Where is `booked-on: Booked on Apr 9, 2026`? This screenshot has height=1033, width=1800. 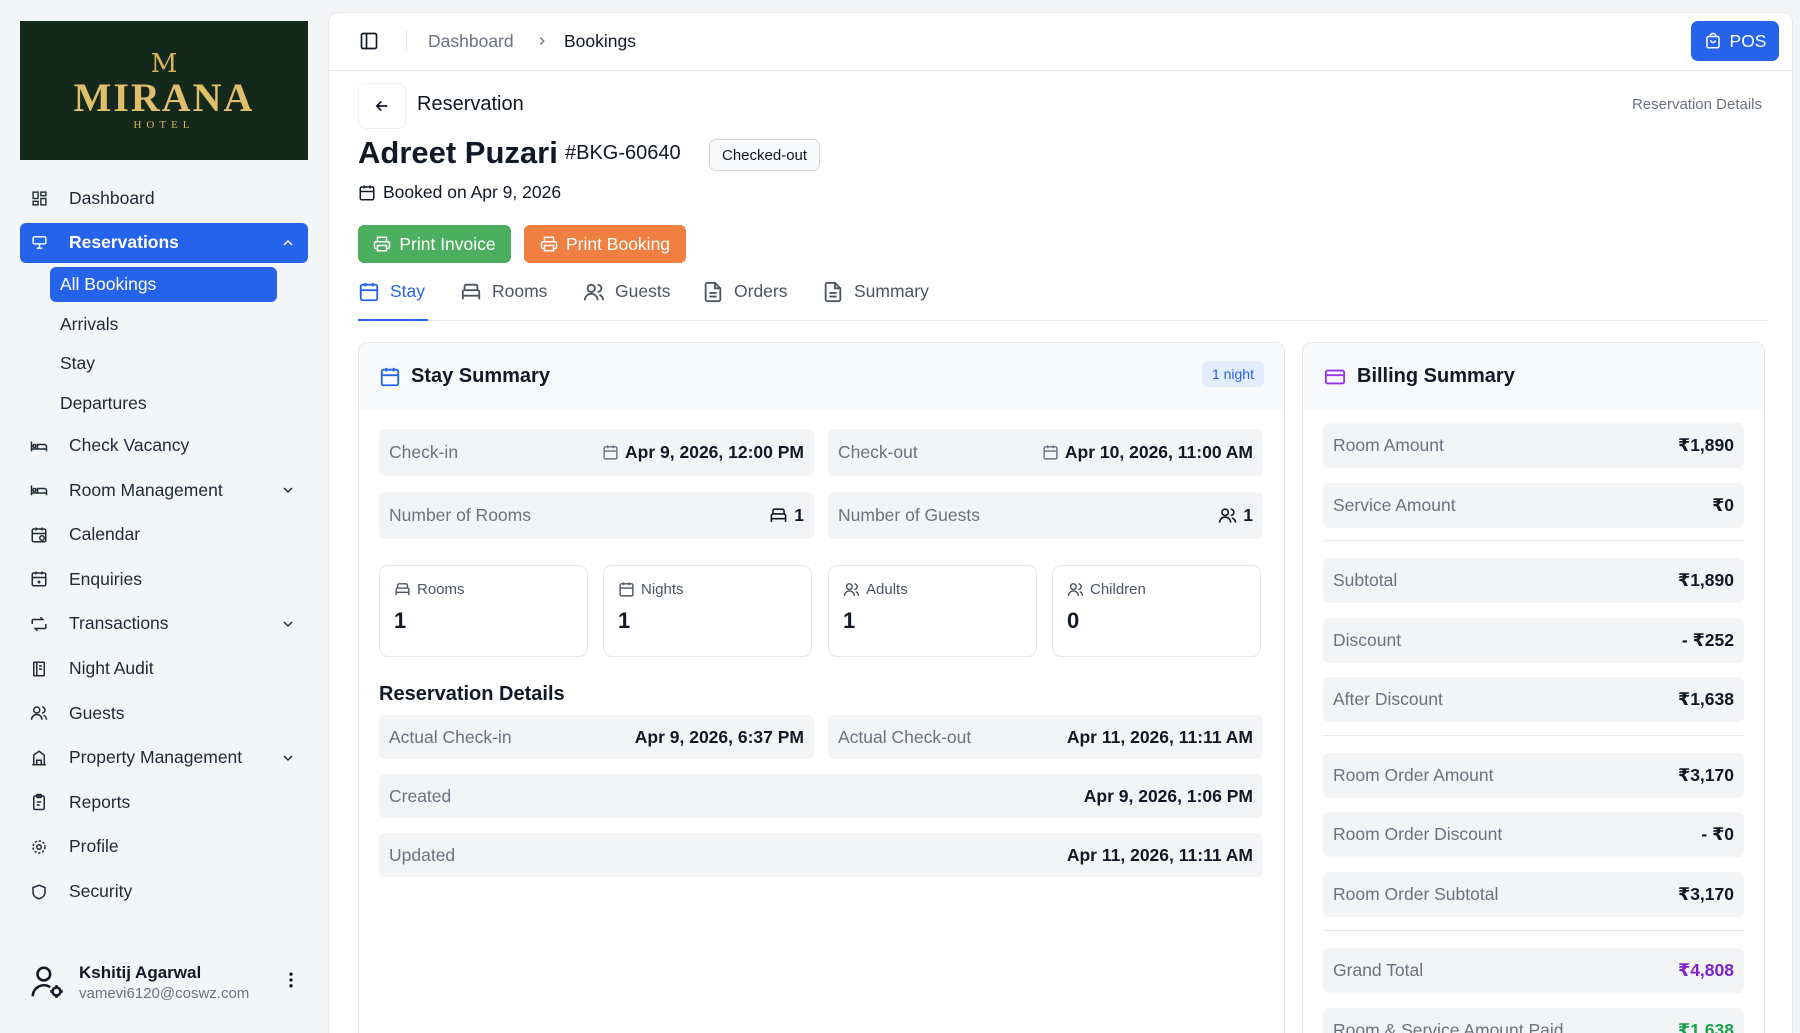
booked-on: Booked on Apr 9, 2026 is located at coordinates (459, 192).